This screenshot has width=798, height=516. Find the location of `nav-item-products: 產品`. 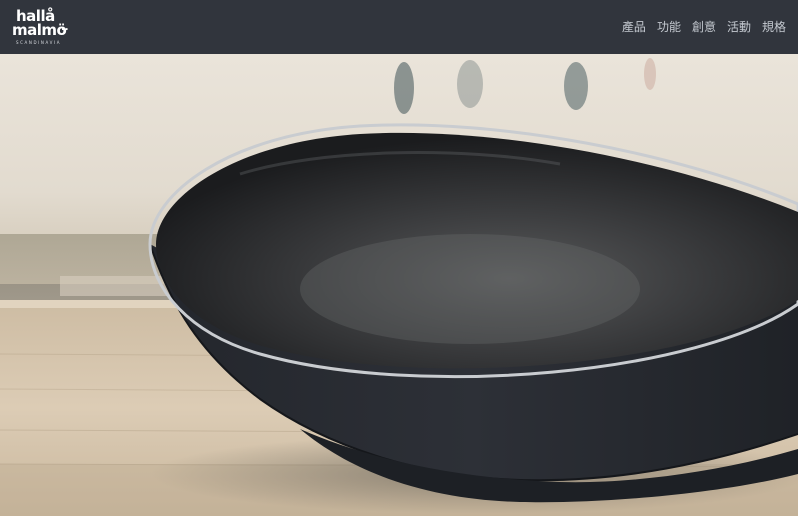

nav-item-products: 產品 is located at coordinates (634, 27).